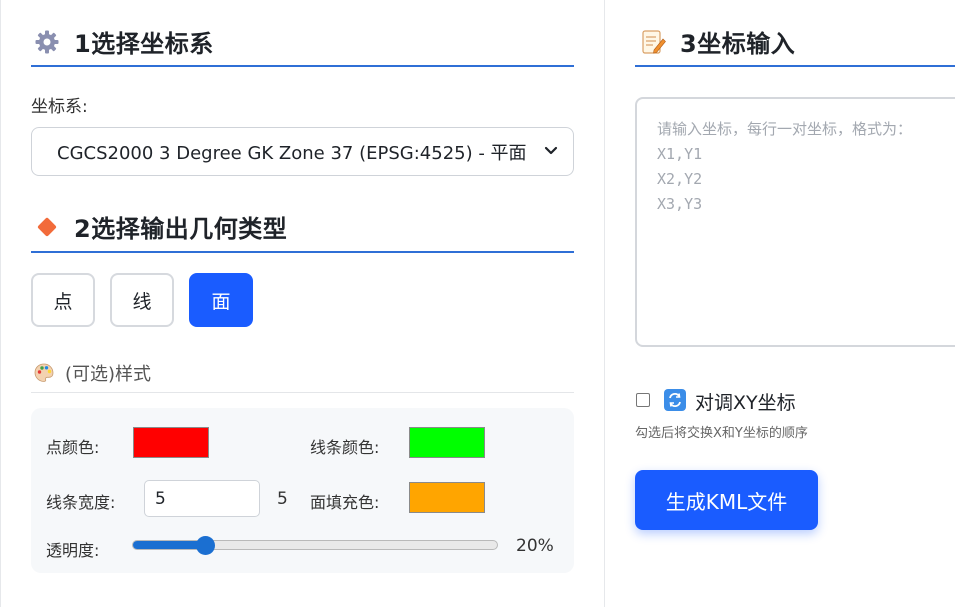 The height and width of the screenshot is (607, 955). I want to click on memo-icon, so click(653, 42).